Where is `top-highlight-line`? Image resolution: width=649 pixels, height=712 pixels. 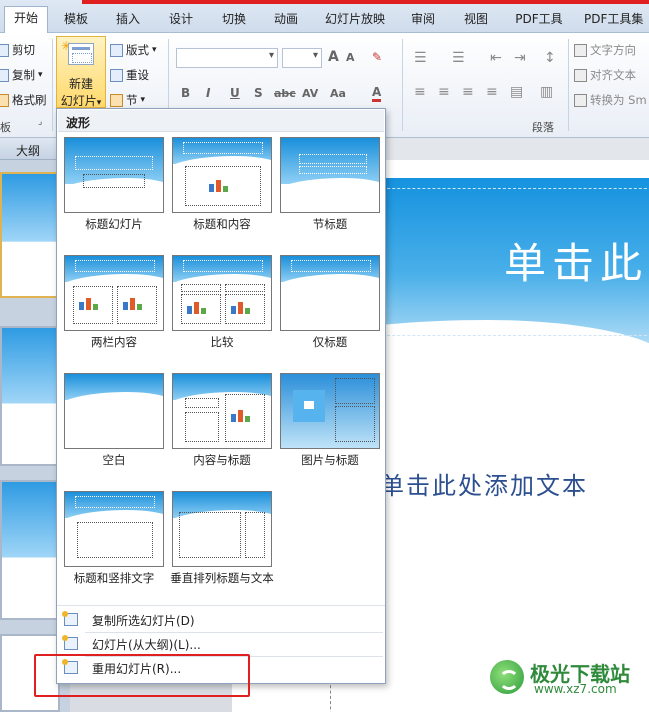 top-highlight-line is located at coordinates (365, 2).